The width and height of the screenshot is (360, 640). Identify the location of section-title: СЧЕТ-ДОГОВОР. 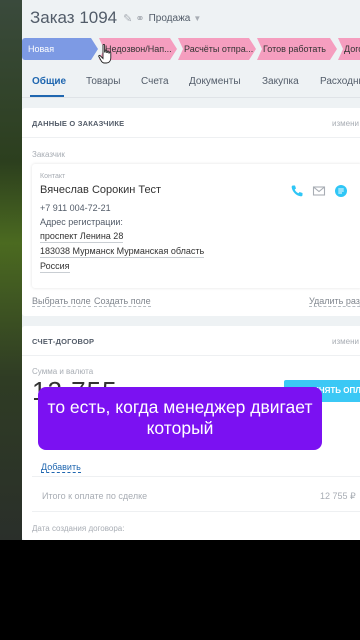
(63, 341).